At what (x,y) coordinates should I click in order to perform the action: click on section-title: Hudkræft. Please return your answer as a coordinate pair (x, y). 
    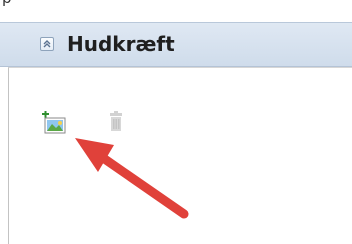
    Looking at the image, I should click on (121, 44).